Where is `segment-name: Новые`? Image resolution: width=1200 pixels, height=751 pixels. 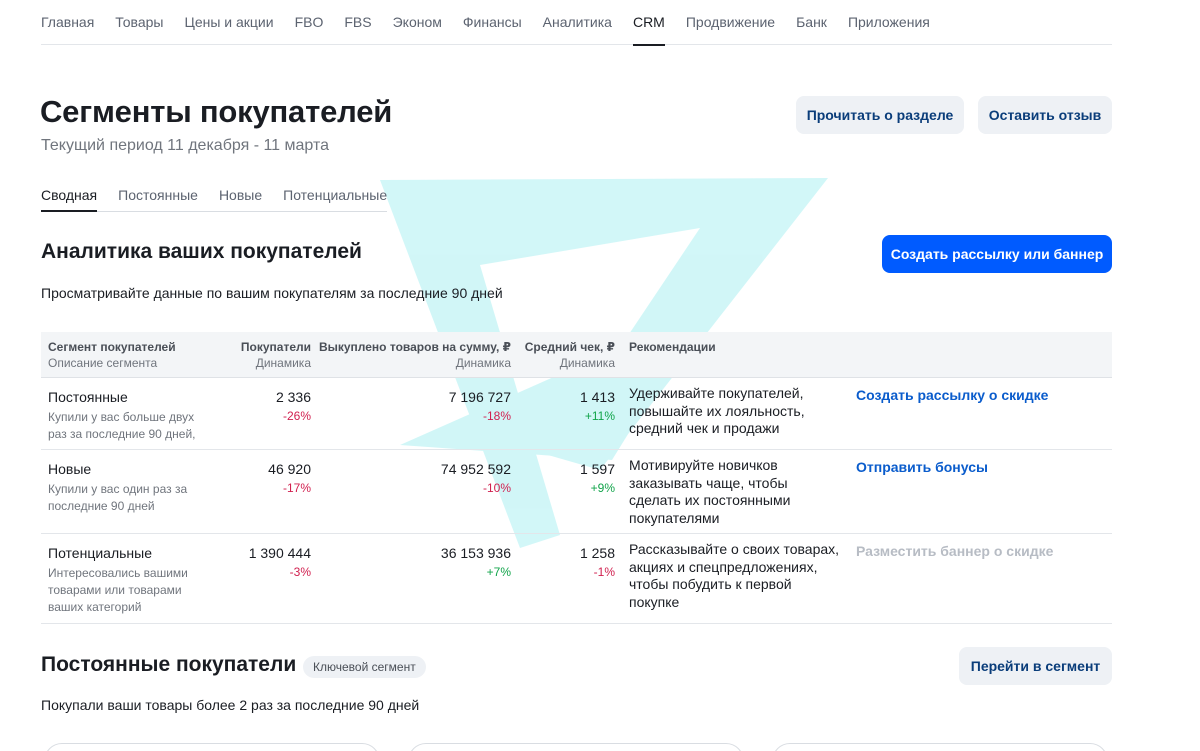
segment-name: Новые is located at coordinates (70, 469).